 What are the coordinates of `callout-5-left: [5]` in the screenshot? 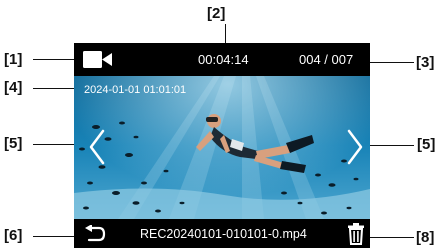 It's located at (13, 143).